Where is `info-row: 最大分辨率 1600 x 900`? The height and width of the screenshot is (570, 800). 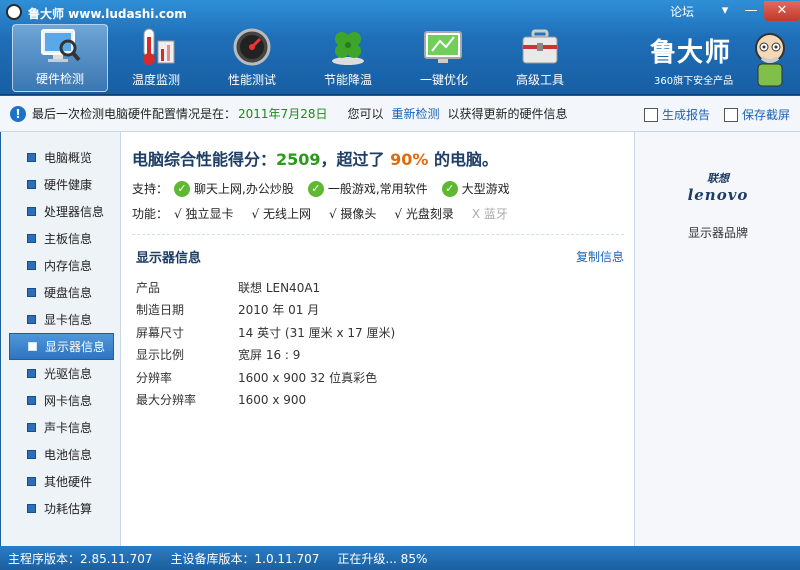
info-row: 最大分辨率 1600 x 900 is located at coordinates (380, 400).